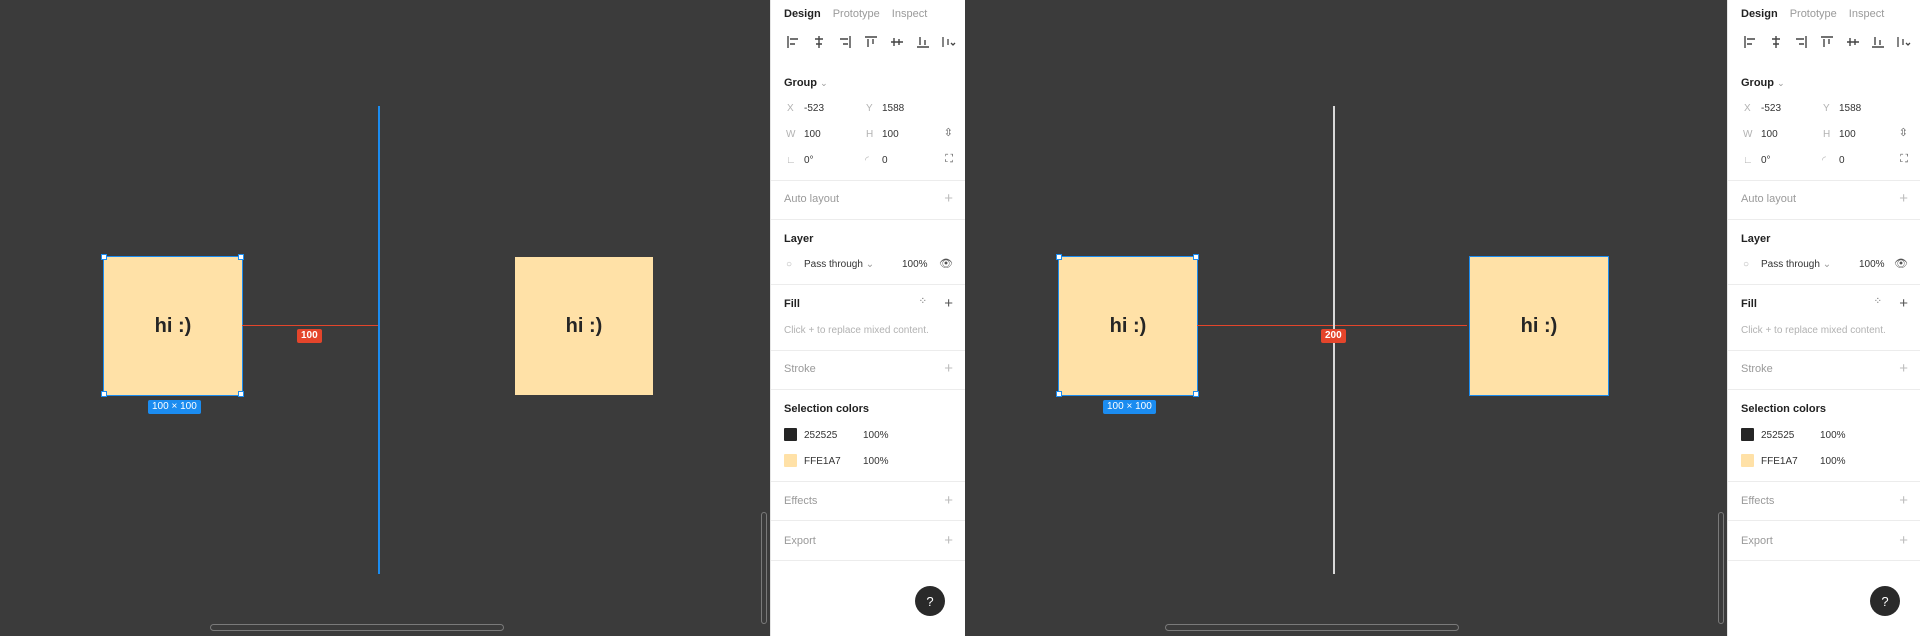 This screenshot has height=636, width=1920. Describe the element at coordinates (790, 108) in the screenshot. I see `x-label: X` at that location.